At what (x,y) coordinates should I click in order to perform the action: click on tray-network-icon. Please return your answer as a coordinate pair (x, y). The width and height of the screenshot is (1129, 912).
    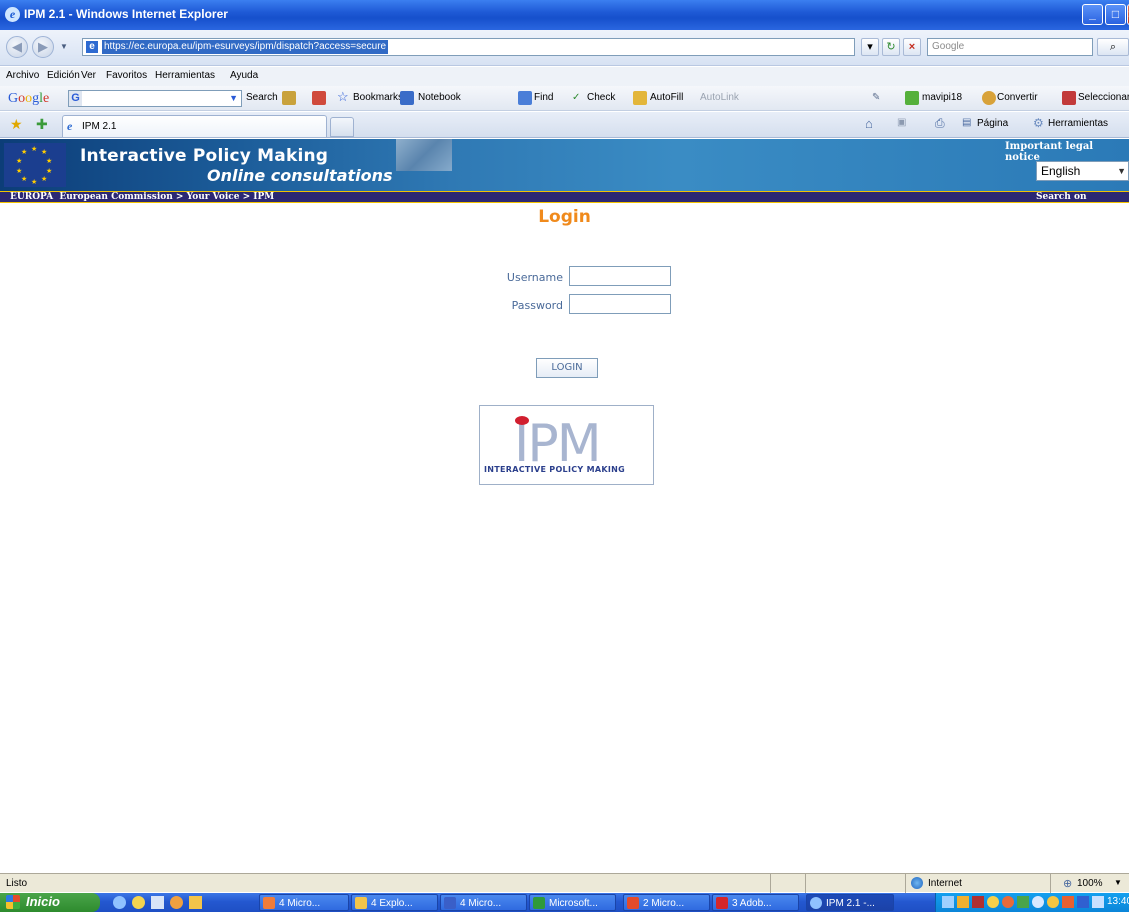
    Looking at the image, I should click on (948, 902).